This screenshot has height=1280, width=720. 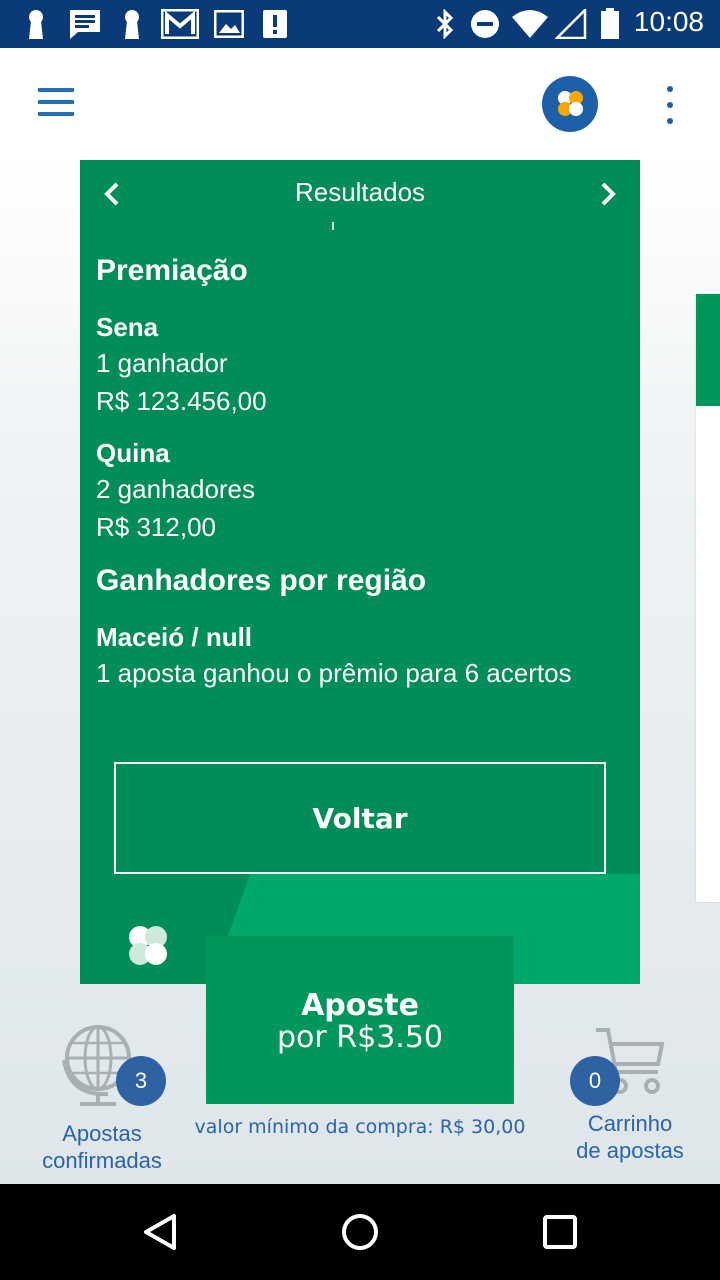 I want to click on prize-block-sena: Sena 1 ganhador R$ 123.456,00, so click(x=361, y=365).